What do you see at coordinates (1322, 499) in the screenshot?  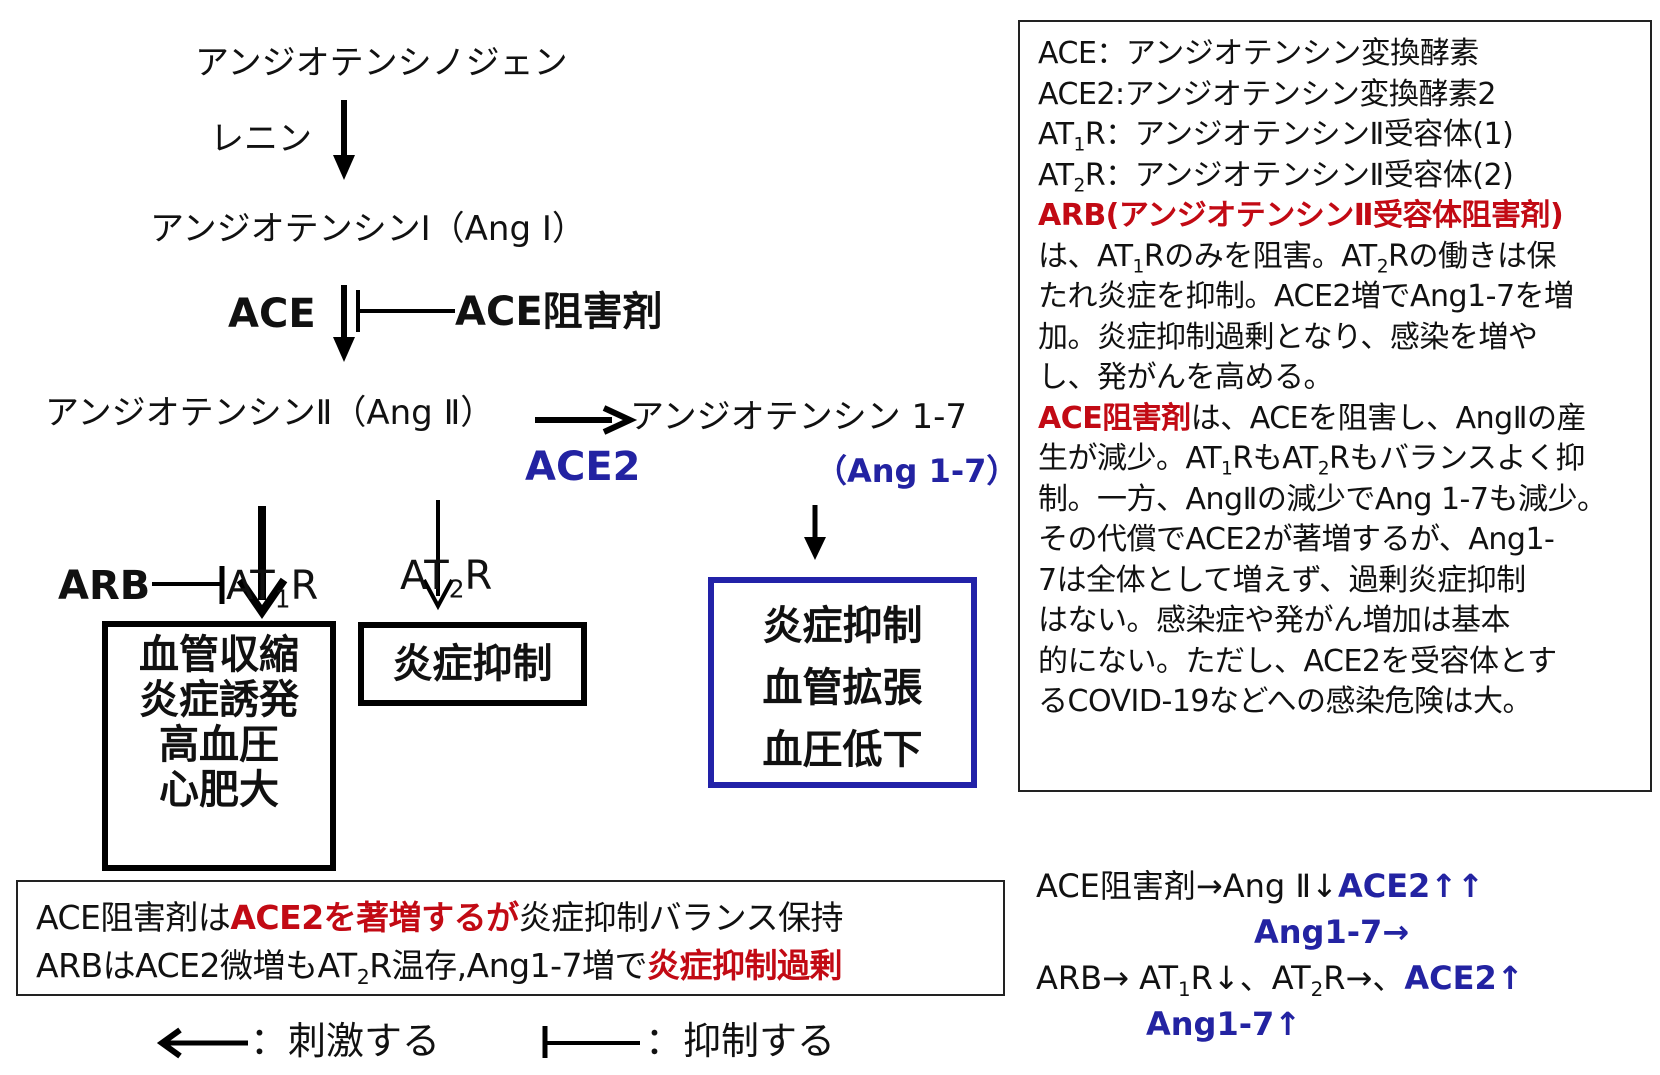 I see `acei-text-line: 制。一方、AngⅡの減少でAng 1-7も減少。` at bounding box center [1322, 499].